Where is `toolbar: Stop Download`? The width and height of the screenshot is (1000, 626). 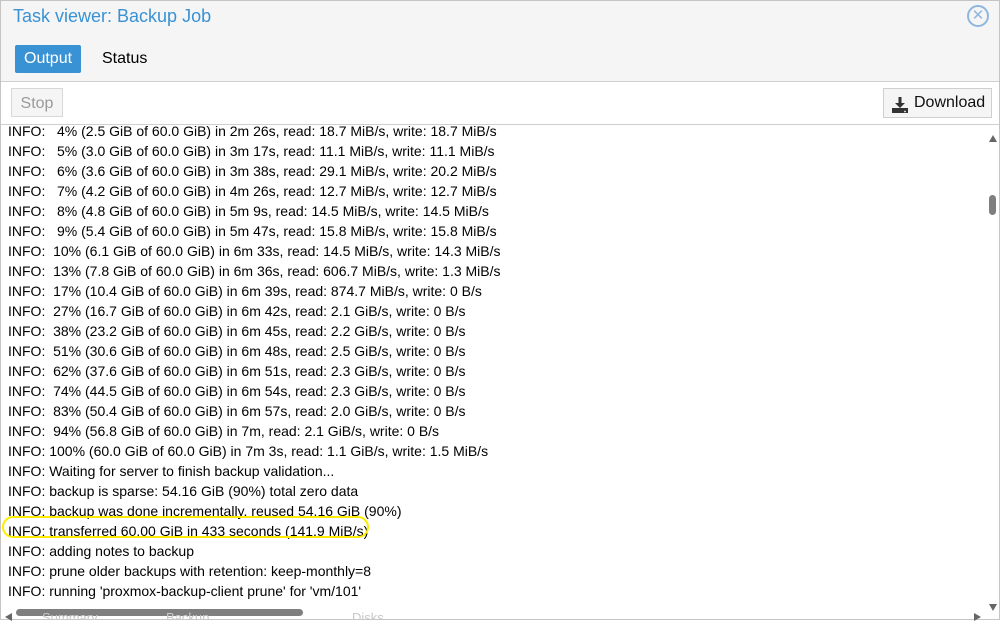
toolbar: Stop Download is located at coordinates (500, 103).